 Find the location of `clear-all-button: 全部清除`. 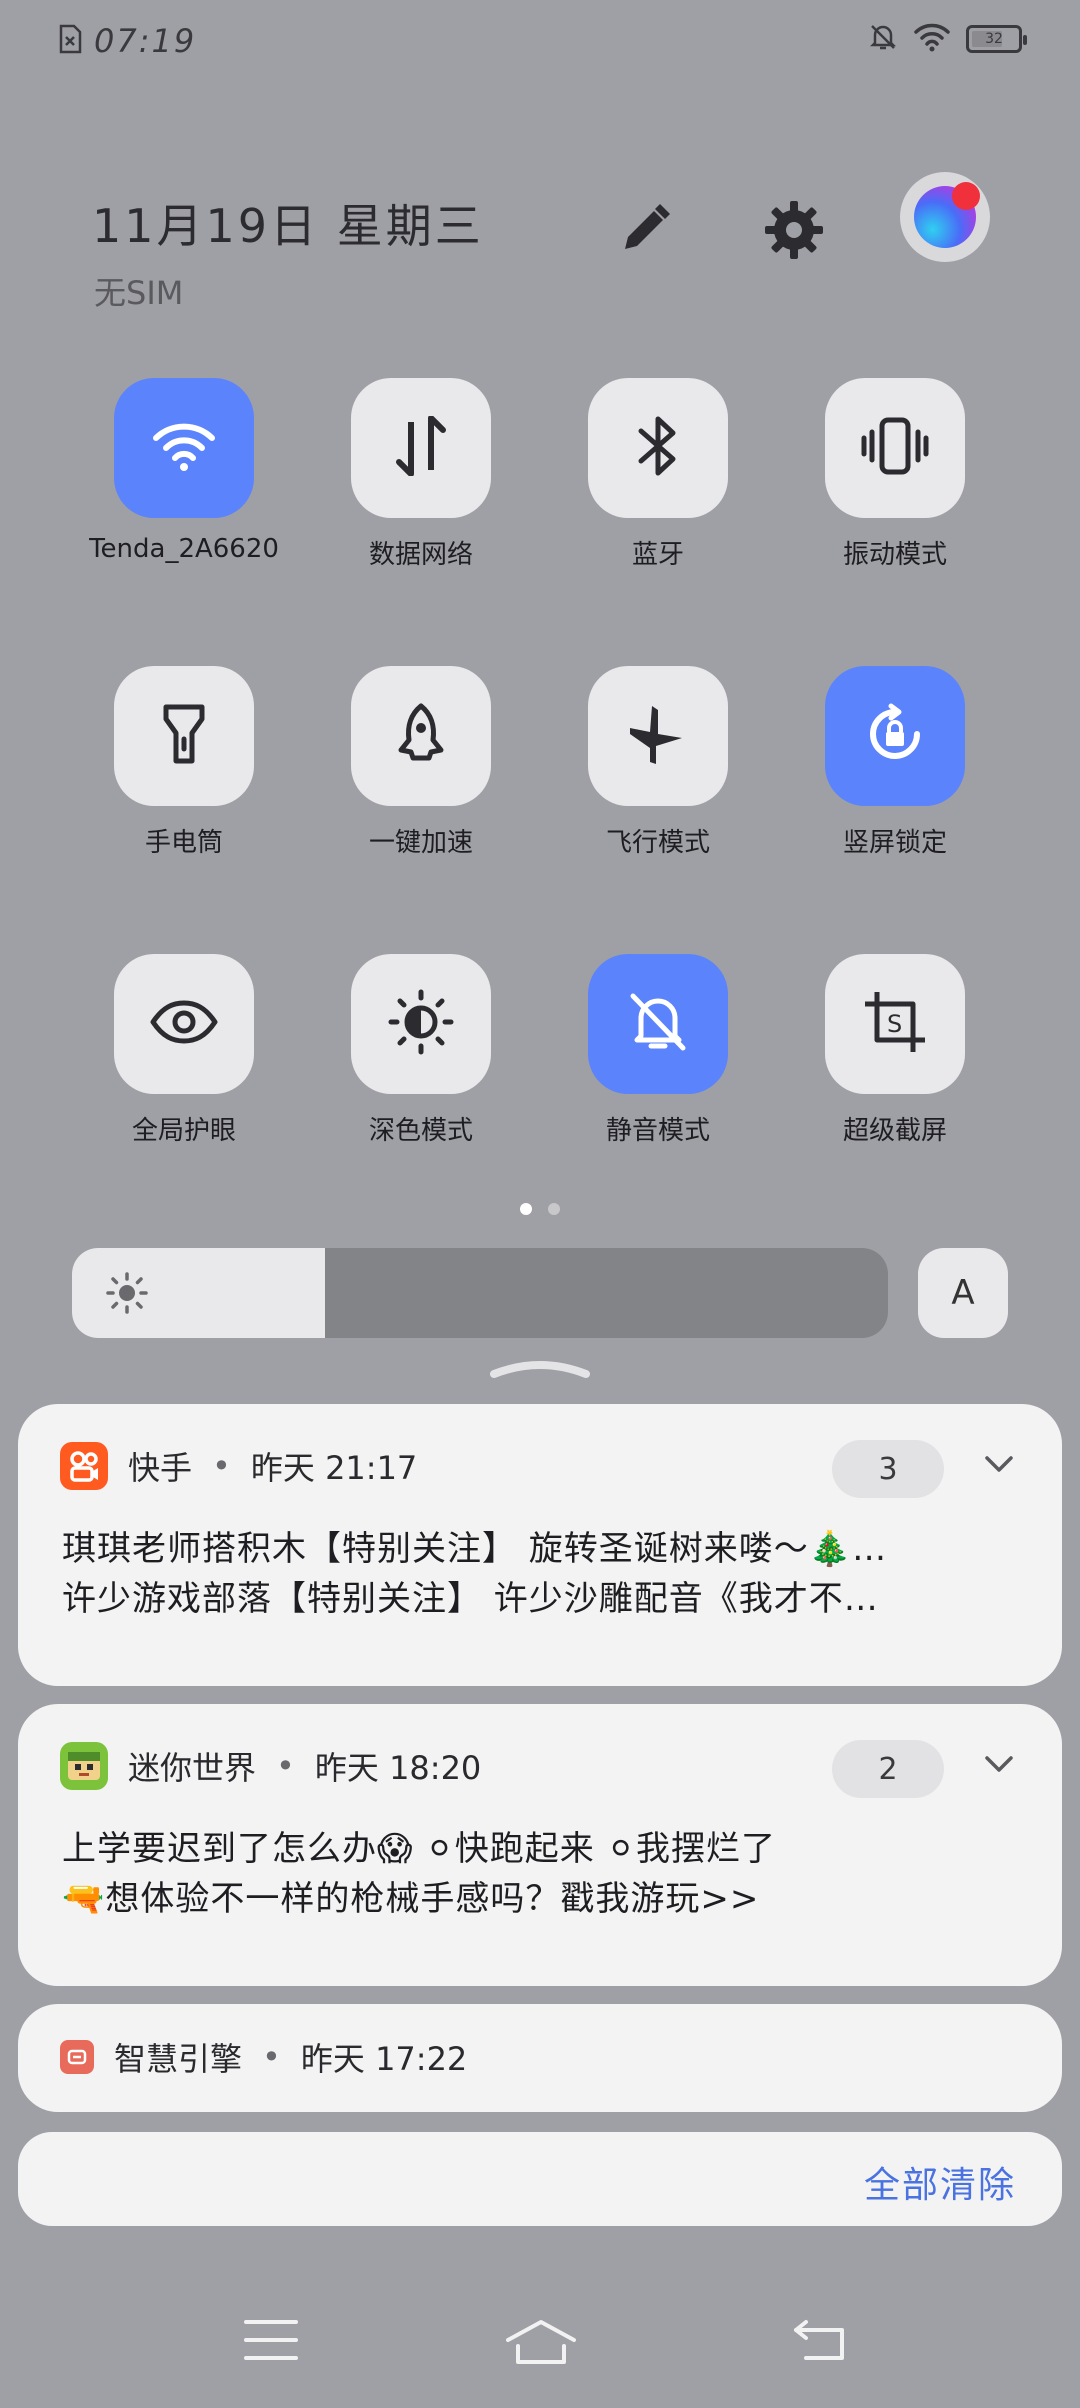

clear-all-button: 全部清除 is located at coordinates (940, 2182).